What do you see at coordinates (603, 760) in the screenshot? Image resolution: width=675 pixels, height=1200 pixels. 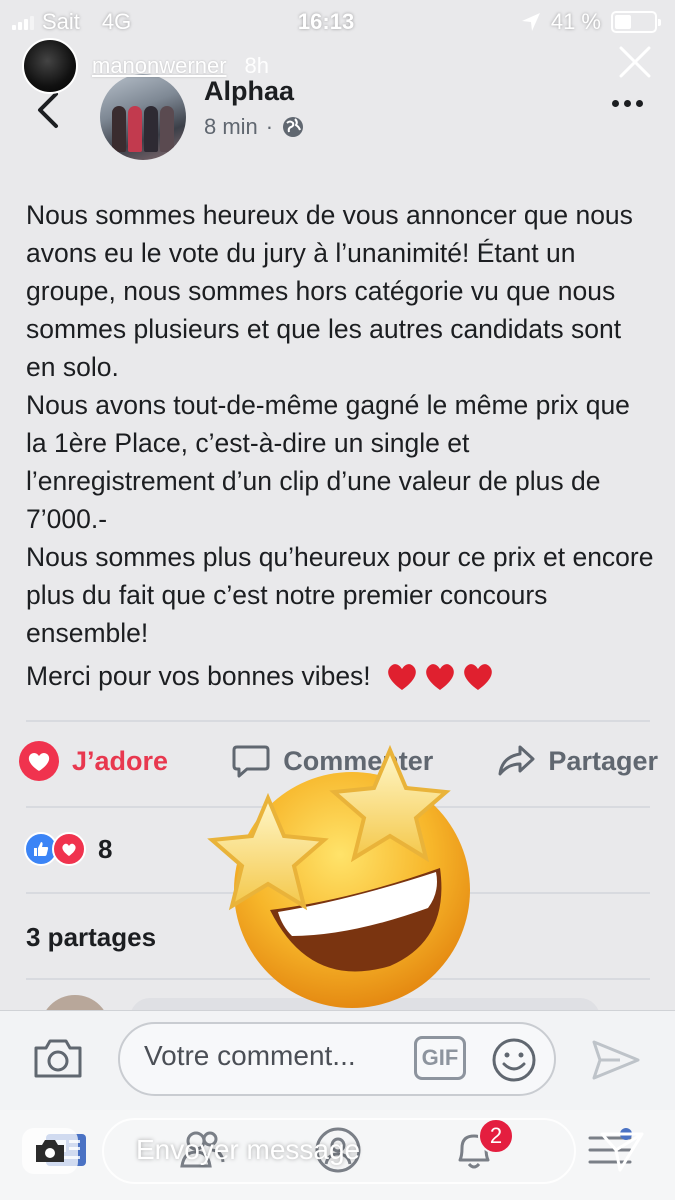 I see `share-label: Partager` at bounding box center [603, 760].